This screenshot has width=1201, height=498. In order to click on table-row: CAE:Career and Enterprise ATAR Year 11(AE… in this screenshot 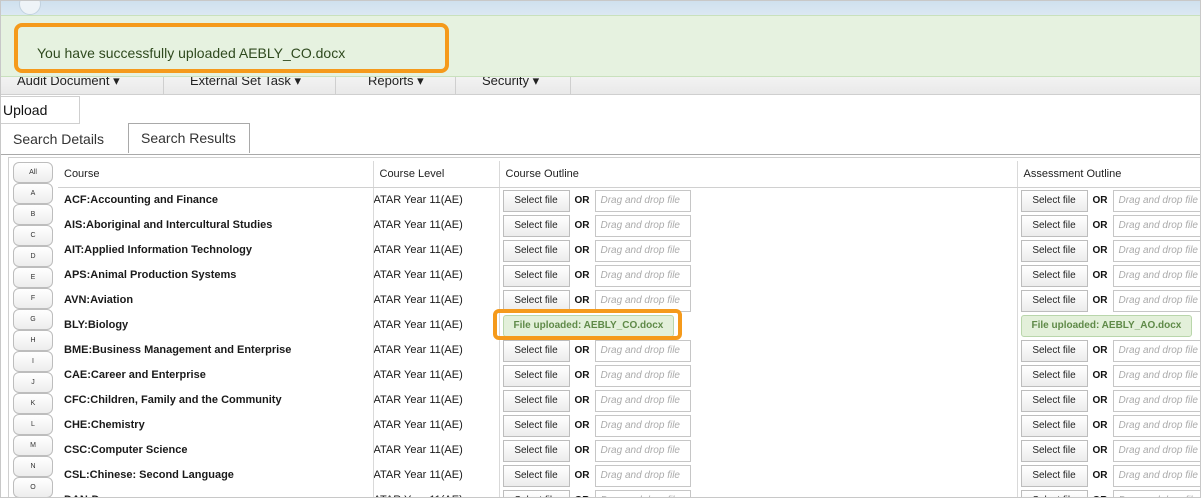, I will do `click(629, 374)`.